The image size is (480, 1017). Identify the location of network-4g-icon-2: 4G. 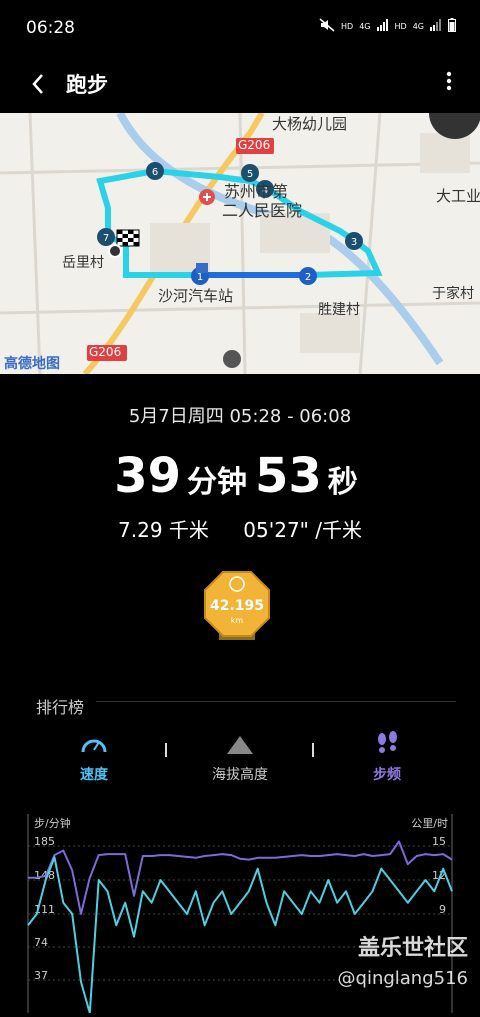
(418, 26).